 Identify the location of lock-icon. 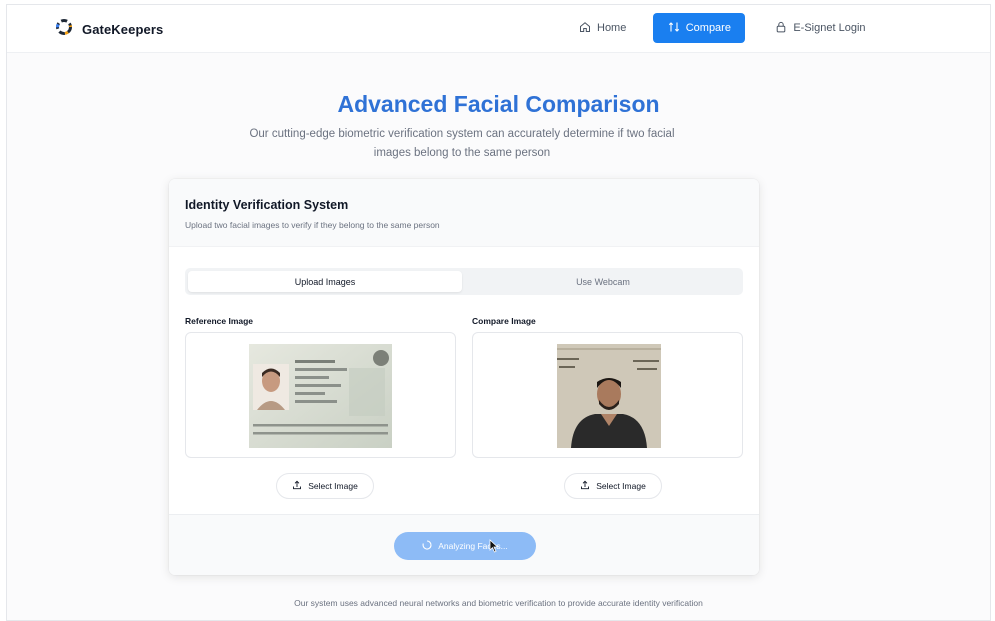
(781, 28).